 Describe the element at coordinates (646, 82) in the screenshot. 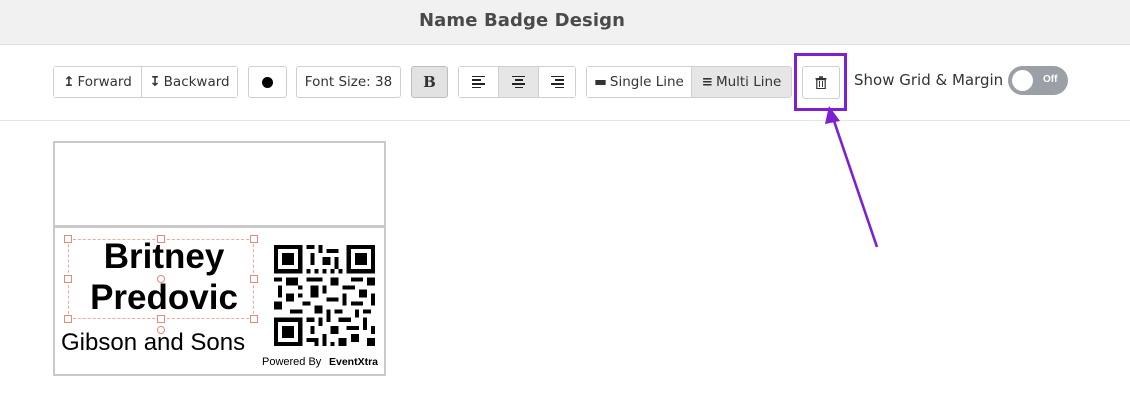

I see `single-line-label: Single Line` at that location.